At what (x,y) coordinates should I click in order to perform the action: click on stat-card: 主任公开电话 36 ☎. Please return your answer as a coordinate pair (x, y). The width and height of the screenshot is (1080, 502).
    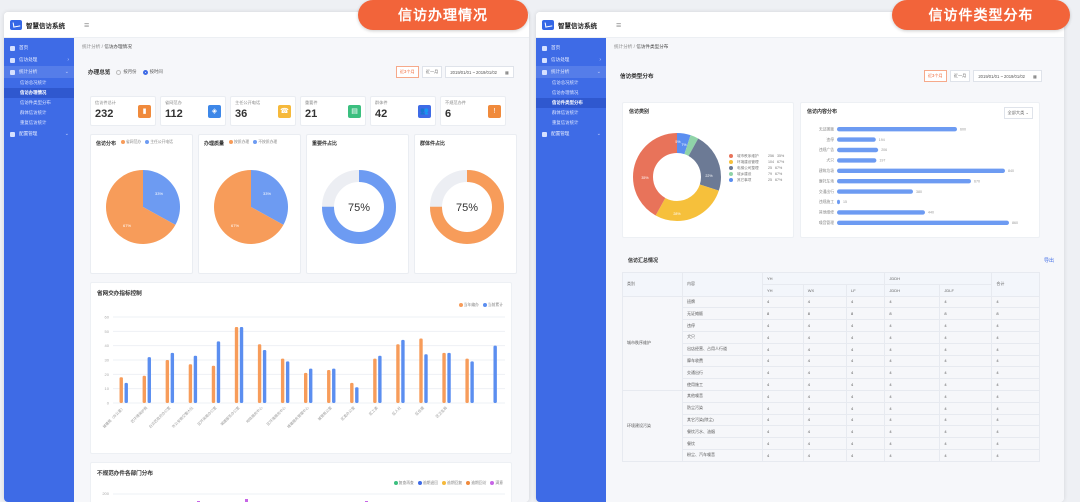
    Looking at the image, I should click on (263, 111).